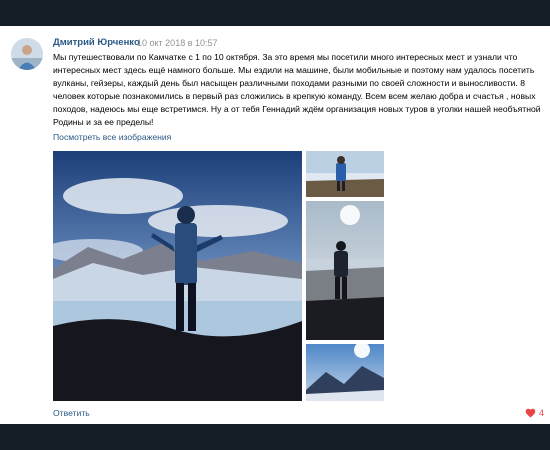  I want to click on bottom-dark-band, so click(275, 437).